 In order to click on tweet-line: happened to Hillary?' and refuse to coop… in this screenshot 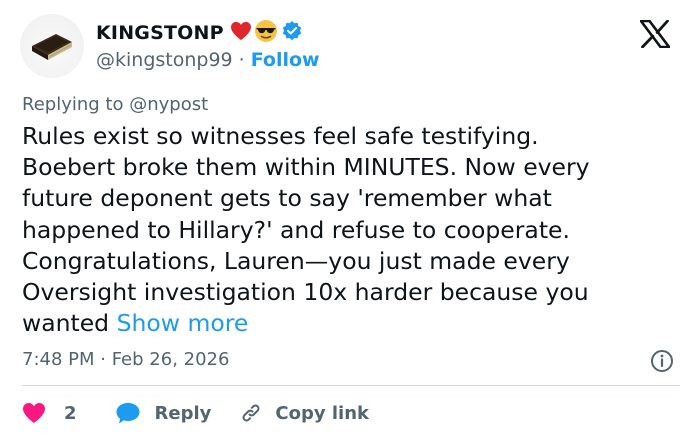, I will do `click(296, 229)`.